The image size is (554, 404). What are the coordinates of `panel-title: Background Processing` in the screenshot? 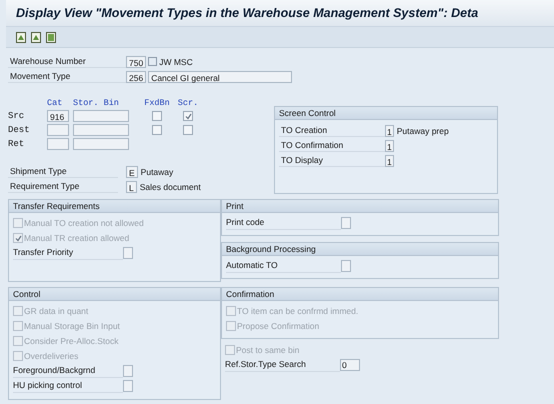 It's located at (360, 249).